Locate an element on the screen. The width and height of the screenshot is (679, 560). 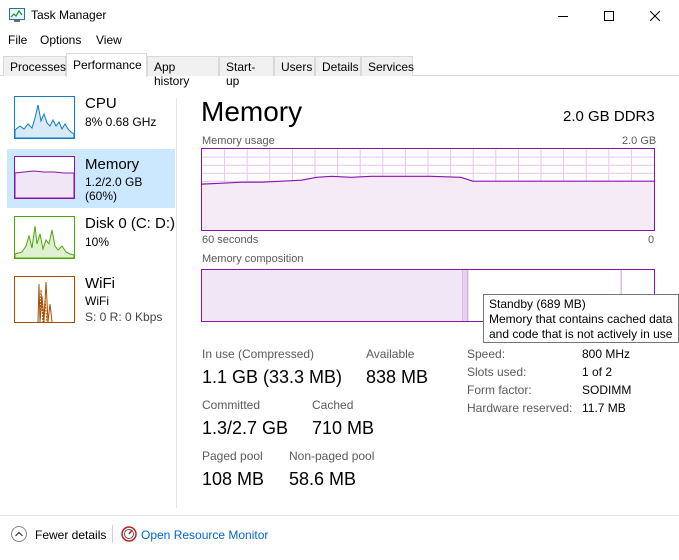
sidebar-item-subtitle: 1.2/2.0 GB (60%) is located at coordinates (114, 189).